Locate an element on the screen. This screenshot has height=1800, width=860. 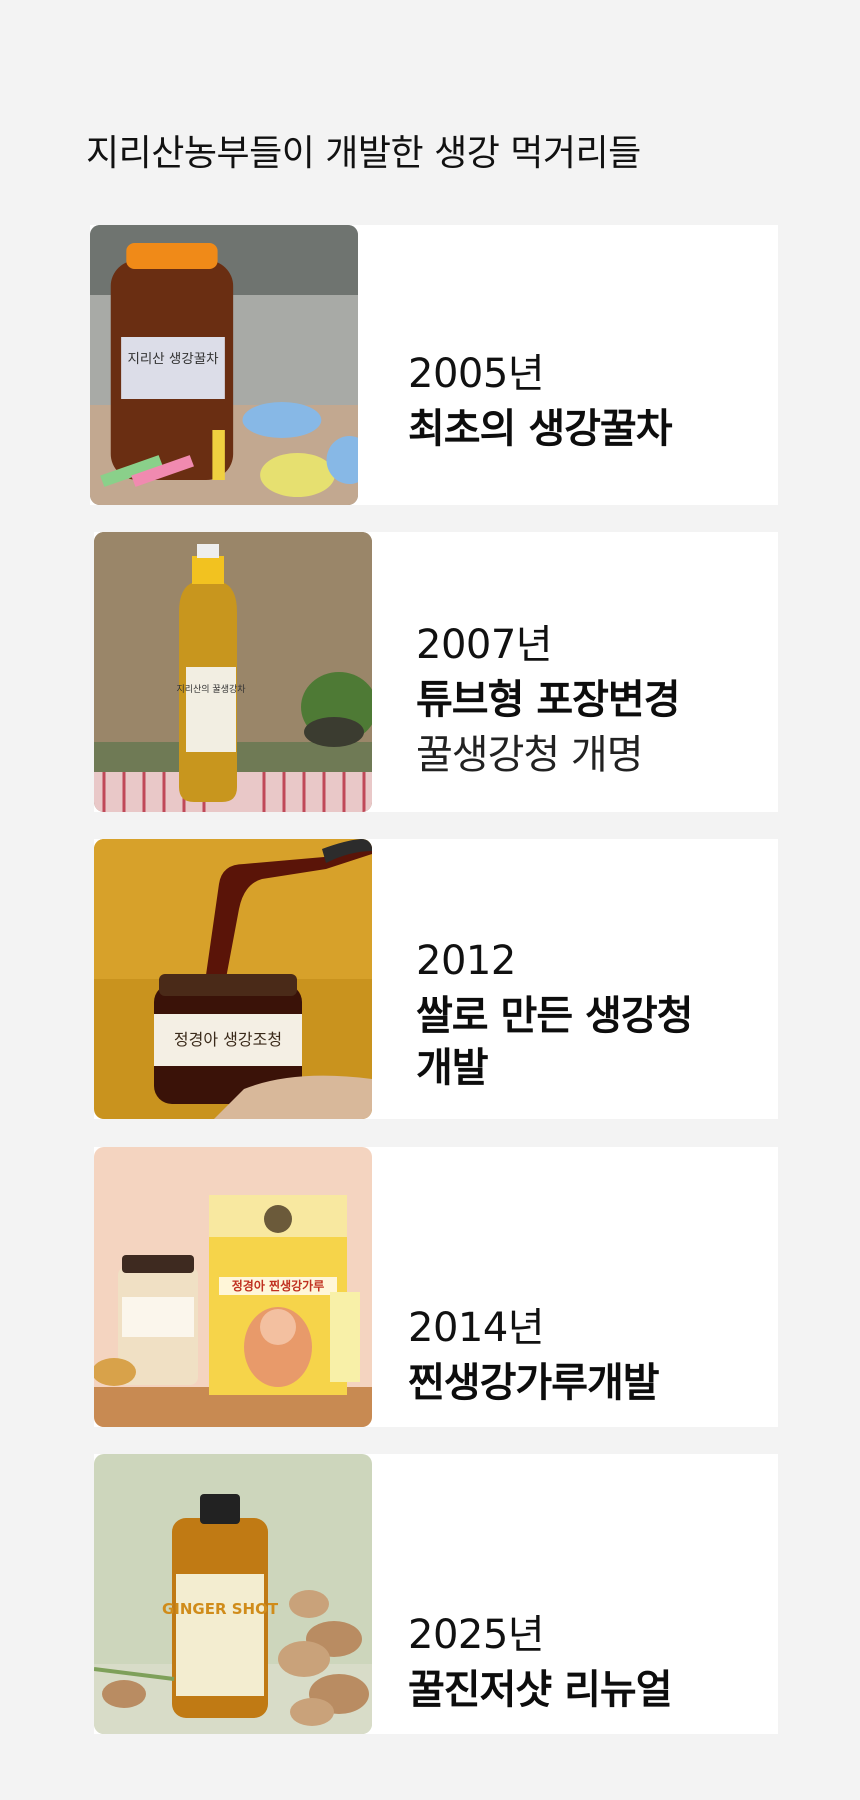
timeline-card-text: 2005년 최초의 생강꿀차 is located at coordinates (583, 400).